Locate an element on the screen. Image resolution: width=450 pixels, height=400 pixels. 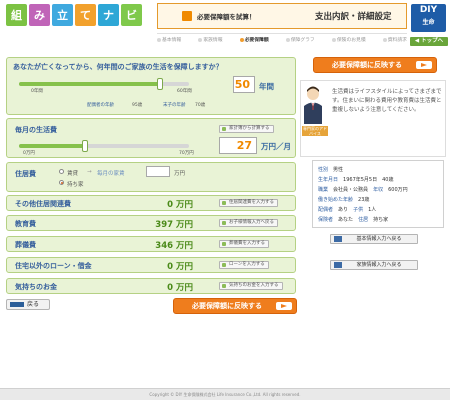
info-spouse-label: 配偶者 is located at coordinates (326, 210).